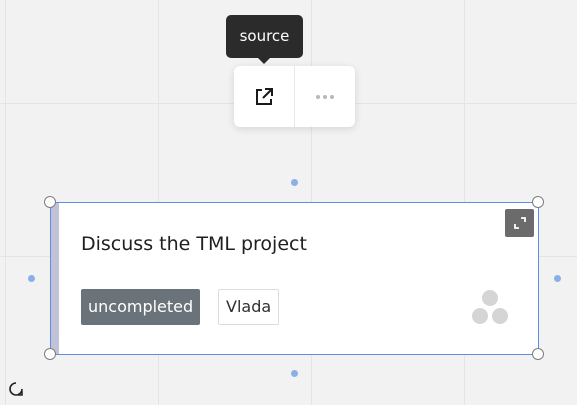 Image resolution: width=577 pixels, height=405 pixels. I want to click on resize-handle-top-right, so click(538, 202).